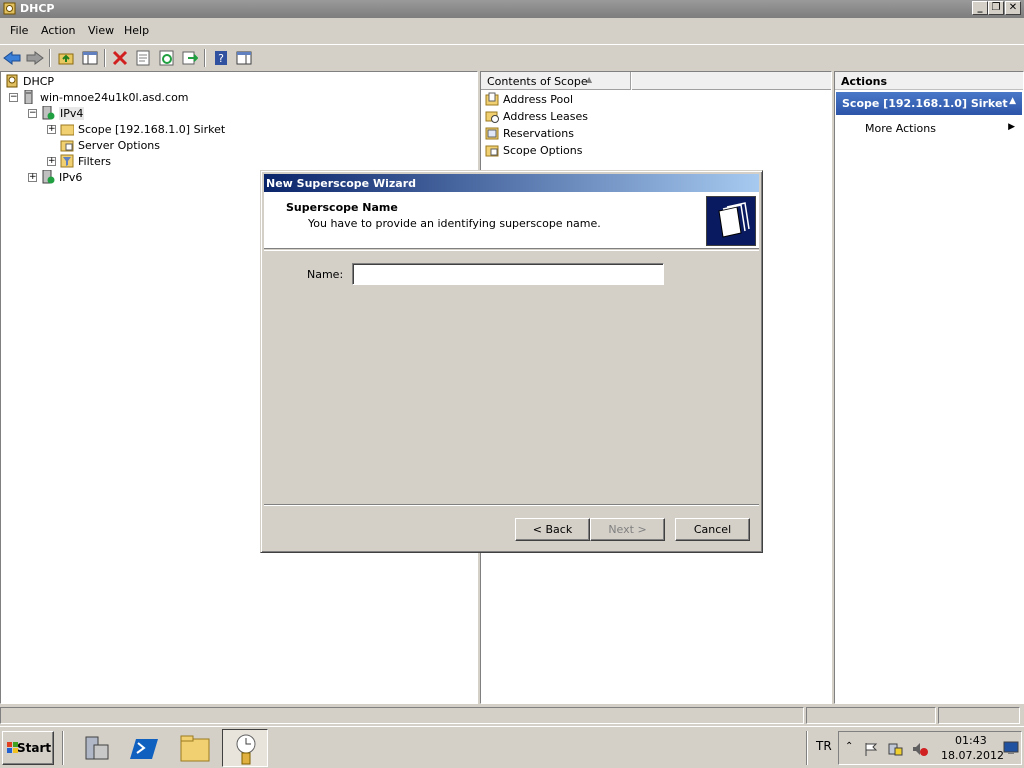 Image resolution: width=1024 pixels, height=768 pixels. Describe the element at coordinates (940, 130) in the screenshot. I see `more-actions-item: More Actions ▶` at that location.